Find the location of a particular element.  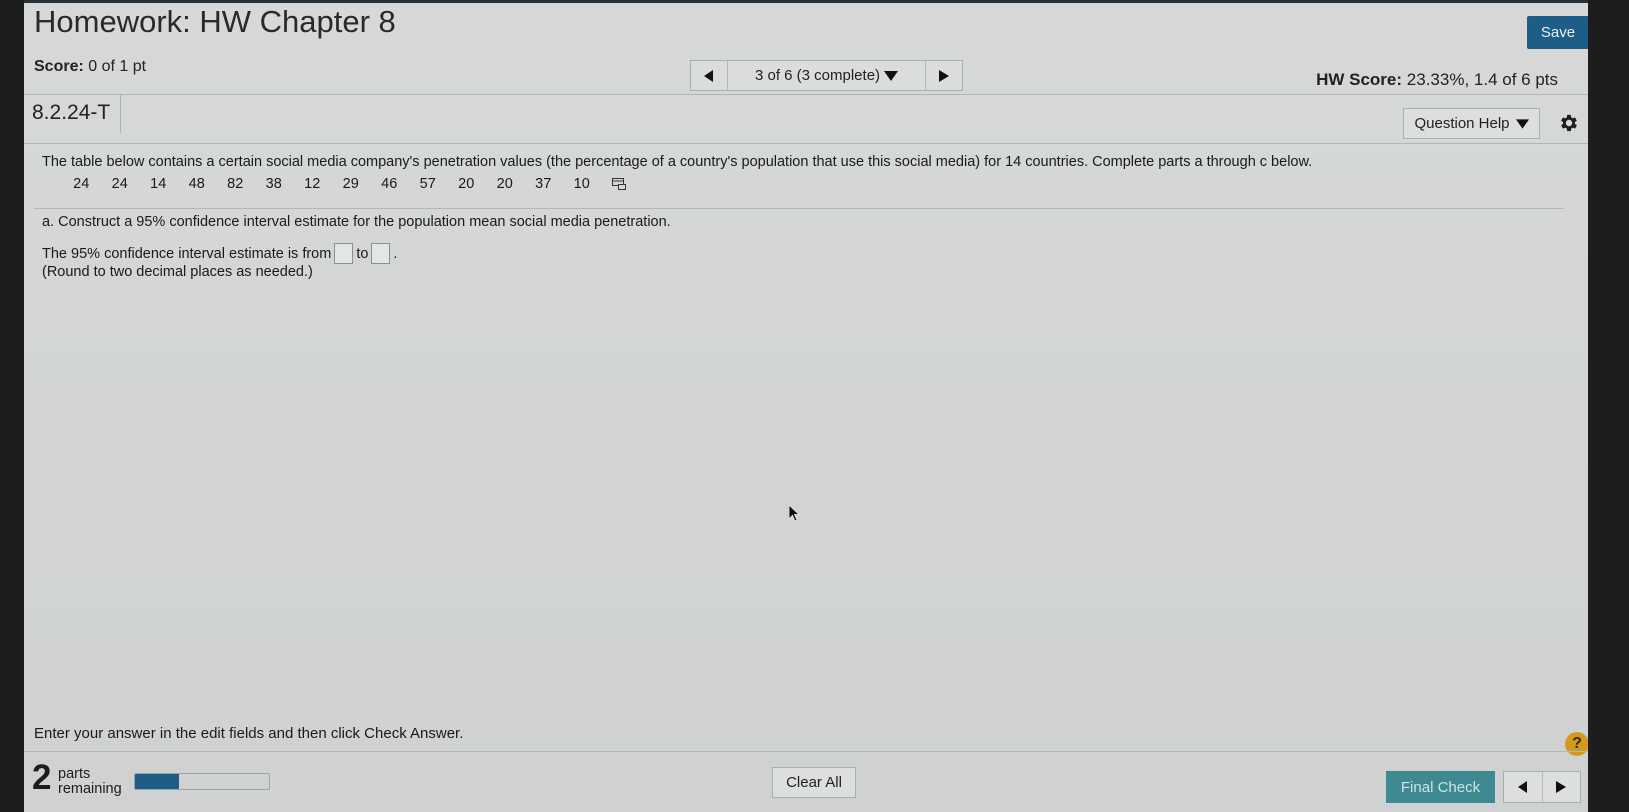

question-position-dropdown: 3 of 6 (3 complete) is located at coordinates (826, 75).